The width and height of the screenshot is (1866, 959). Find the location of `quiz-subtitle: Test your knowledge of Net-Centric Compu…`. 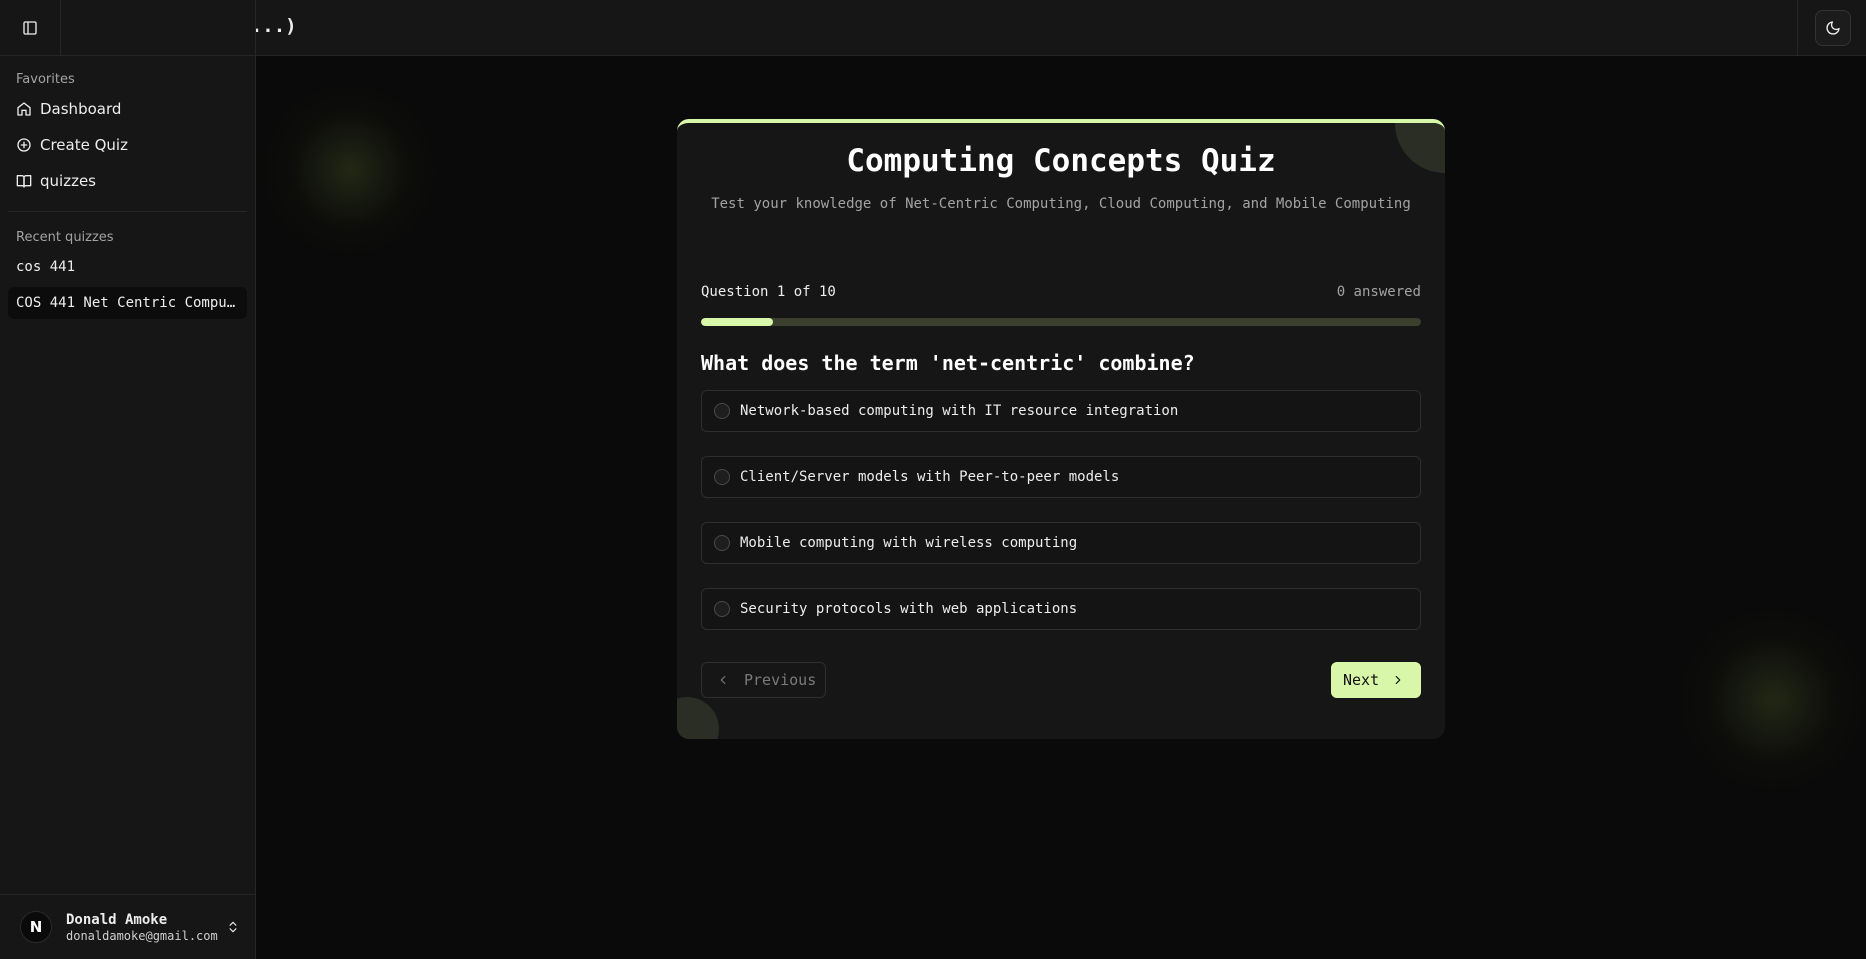

quiz-subtitle: Test your knowledge of Net-Centric Compu… is located at coordinates (1061, 204).